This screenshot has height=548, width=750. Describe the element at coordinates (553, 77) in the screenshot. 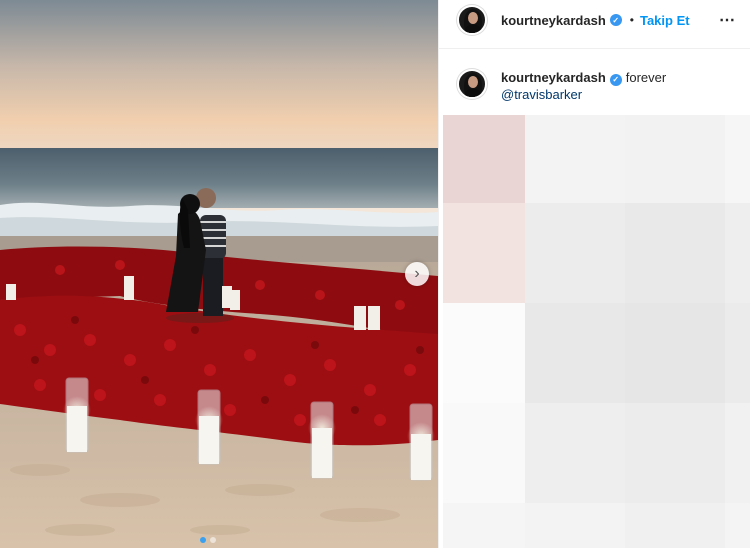

I see `caption-username: kourtneykardash` at that location.